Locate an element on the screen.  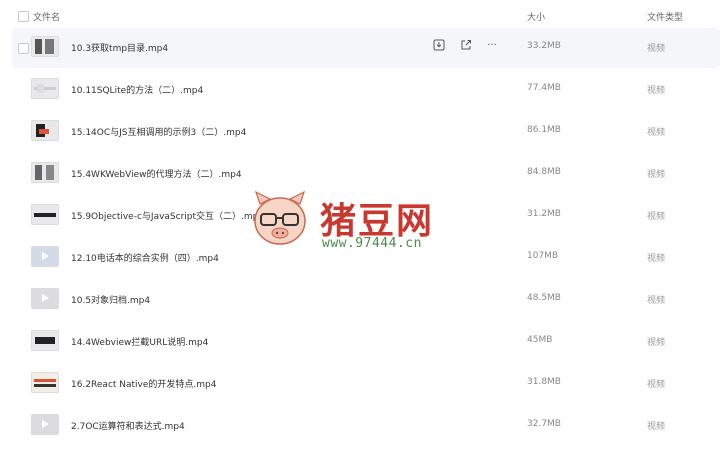
file-row: 15.4WKWebView的代理方法（二）.mp4 84.8MB 视频 is located at coordinates (366, 174).